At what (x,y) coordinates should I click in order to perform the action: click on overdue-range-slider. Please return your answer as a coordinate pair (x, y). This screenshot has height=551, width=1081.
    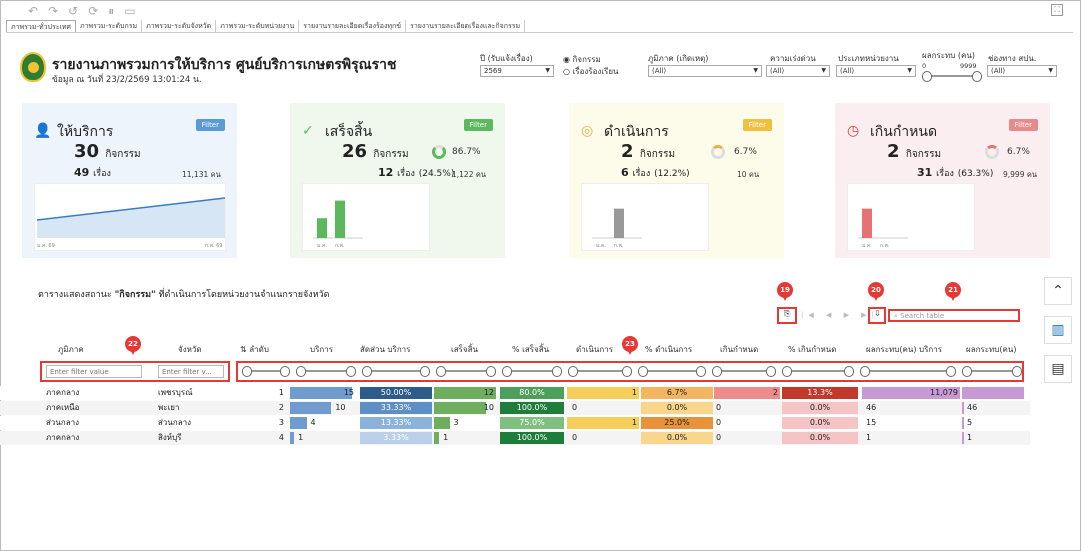
    Looking at the image, I should click on (744, 371).